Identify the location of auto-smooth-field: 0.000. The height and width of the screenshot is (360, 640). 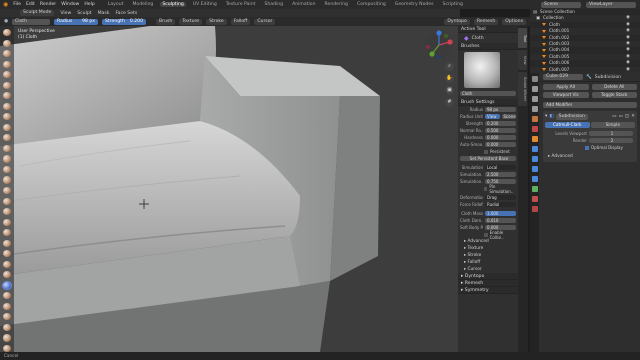
(500, 144).